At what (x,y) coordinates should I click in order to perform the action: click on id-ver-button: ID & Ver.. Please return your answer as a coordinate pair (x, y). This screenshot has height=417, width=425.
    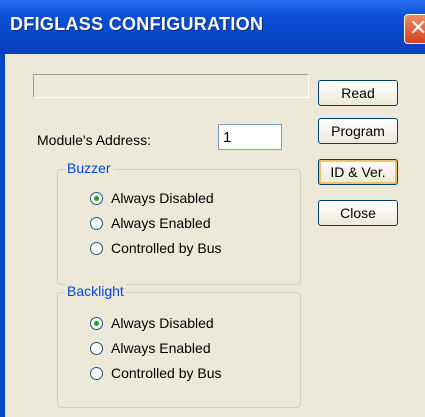
    Looking at the image, I should click on (358, 172).